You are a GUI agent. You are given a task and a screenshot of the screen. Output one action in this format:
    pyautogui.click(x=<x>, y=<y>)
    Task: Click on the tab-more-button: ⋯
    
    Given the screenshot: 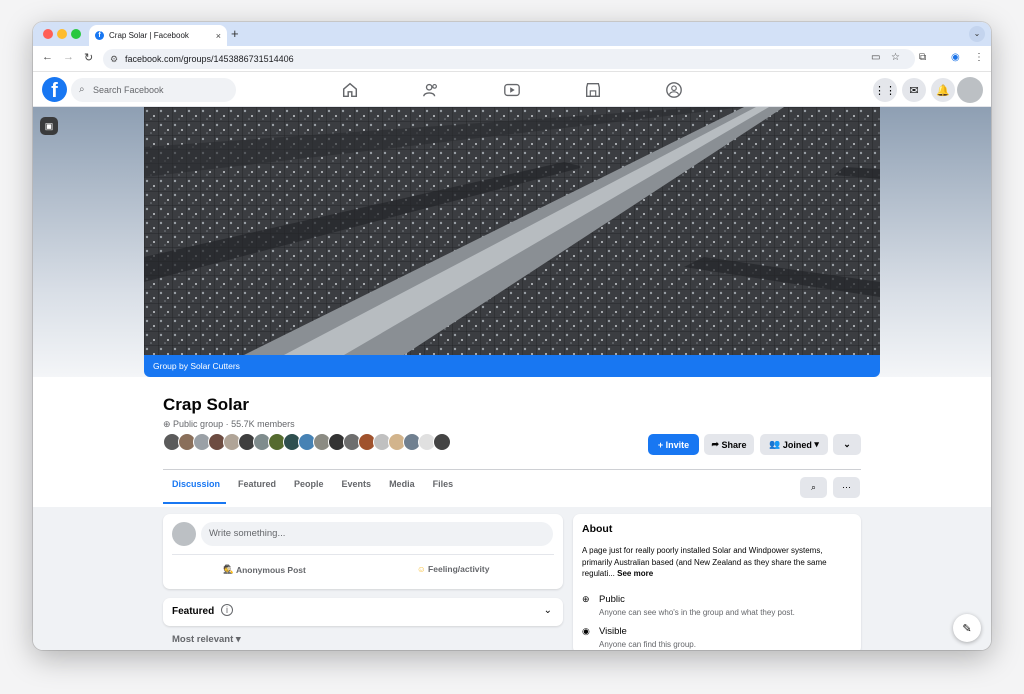 What is the action you would take?
    pyautogui.click(x=846, y=487)
    